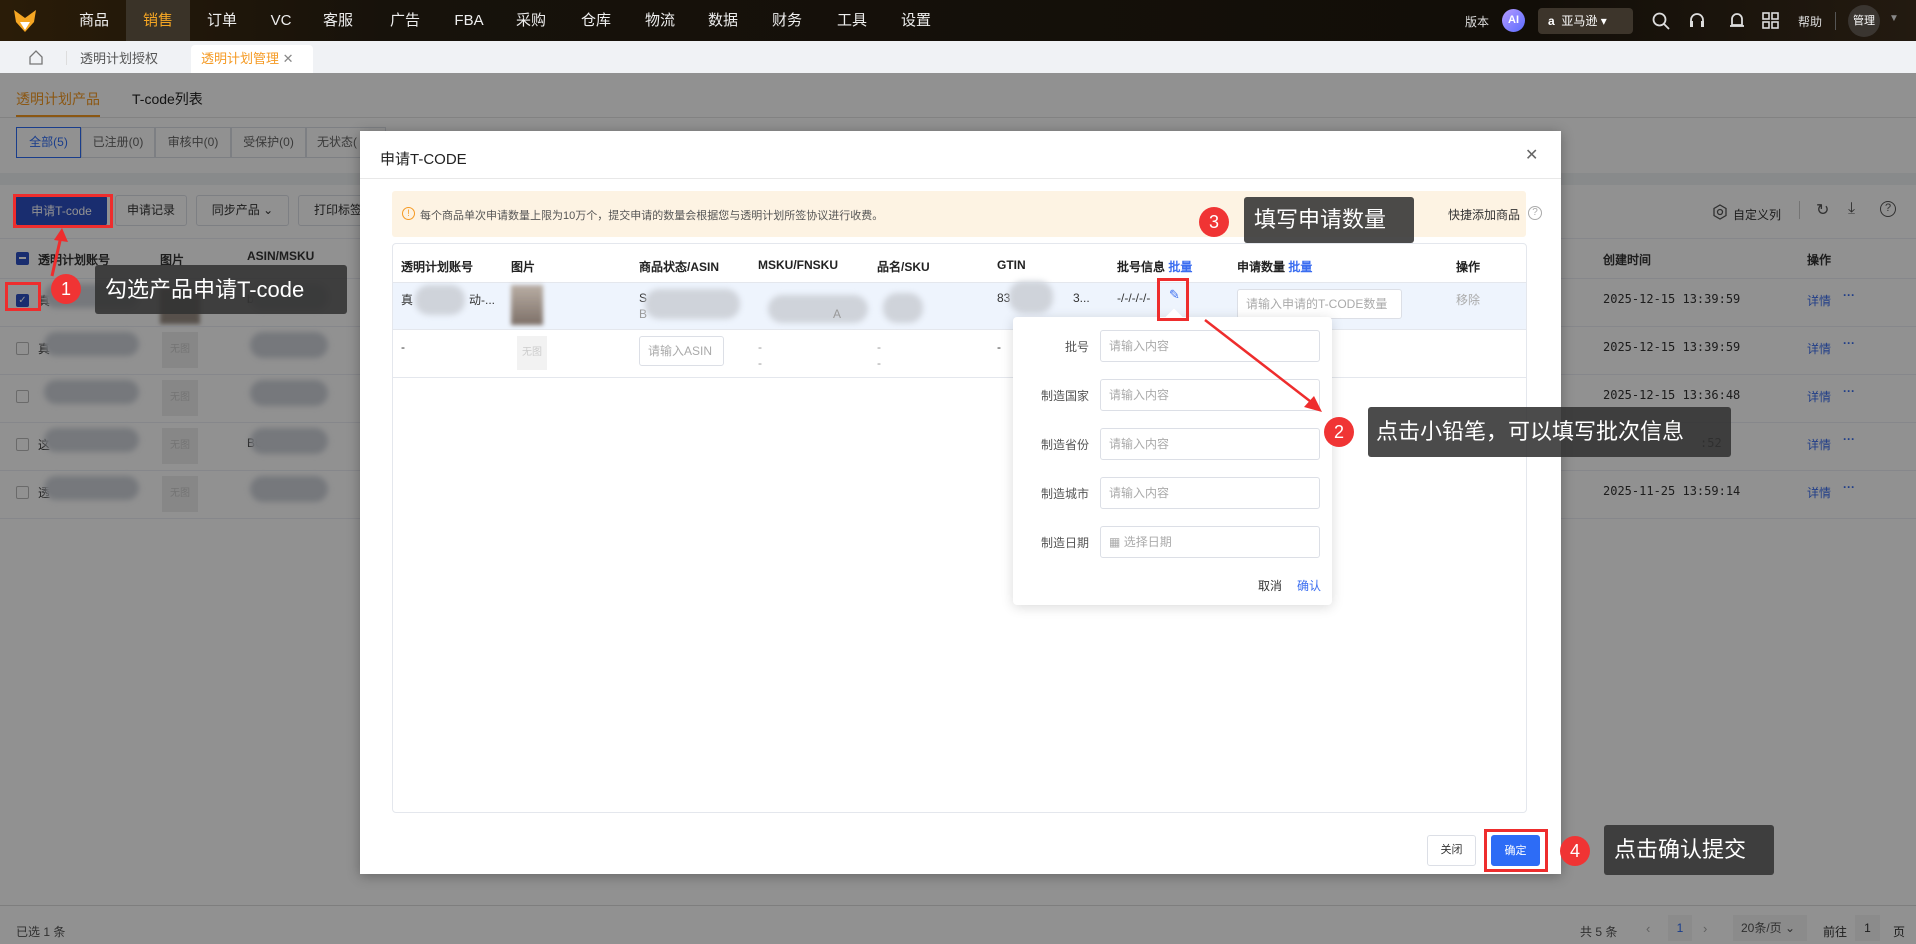 The width and height of the screenshot is (1916, 944). What do you see at coordinates (1894, 18) in the screenshot?
I see `caret-down-icon: ▼` at bounding box center [1894, 18].